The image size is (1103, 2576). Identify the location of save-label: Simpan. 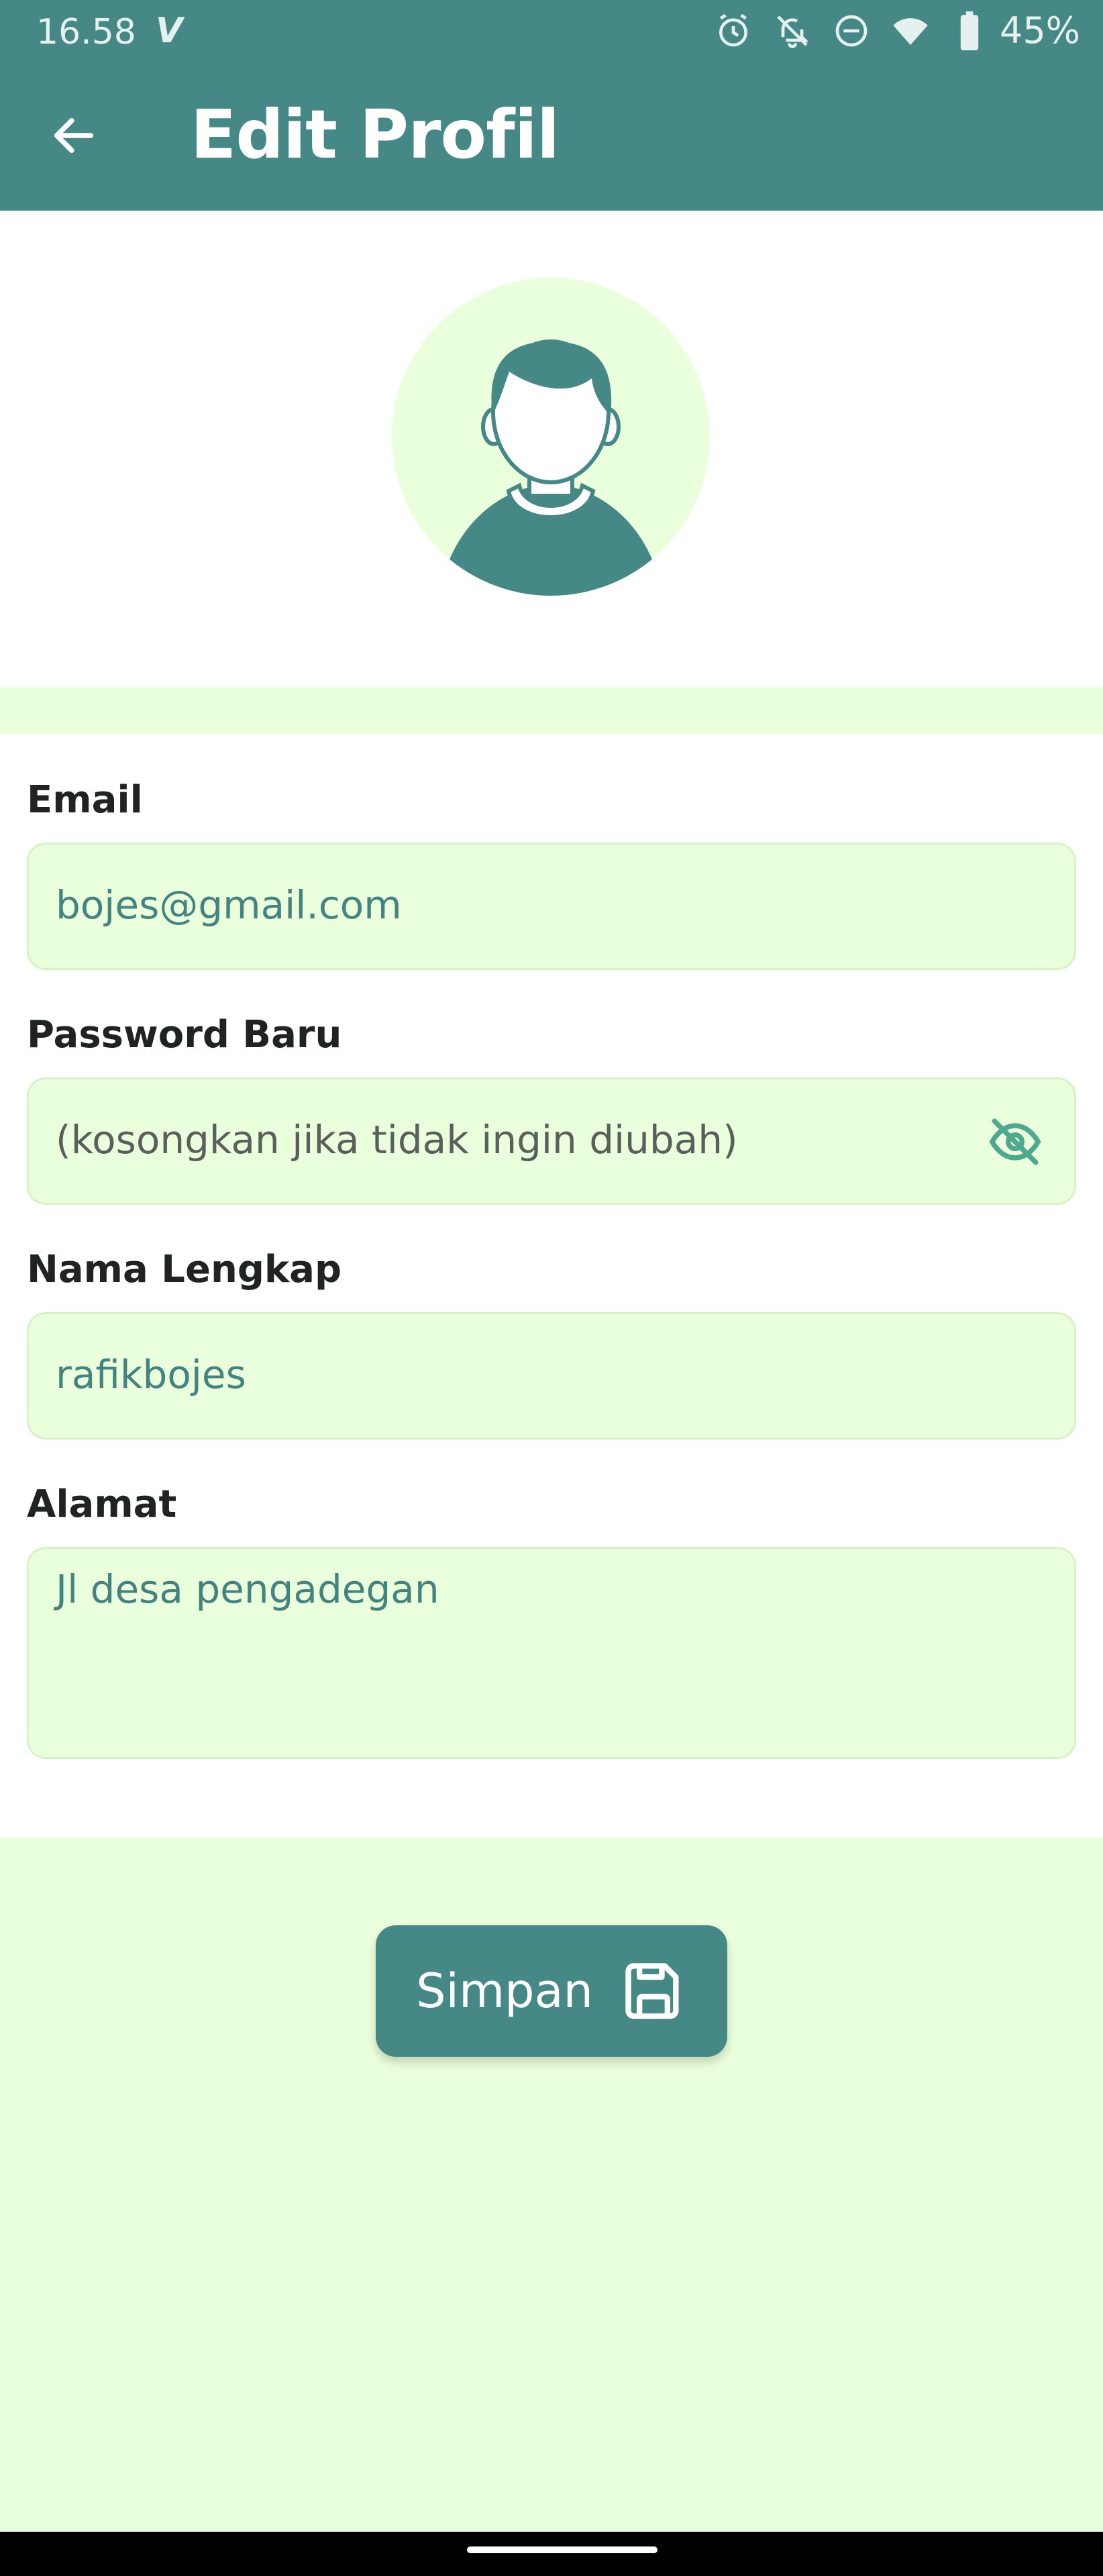
(505, 1991).